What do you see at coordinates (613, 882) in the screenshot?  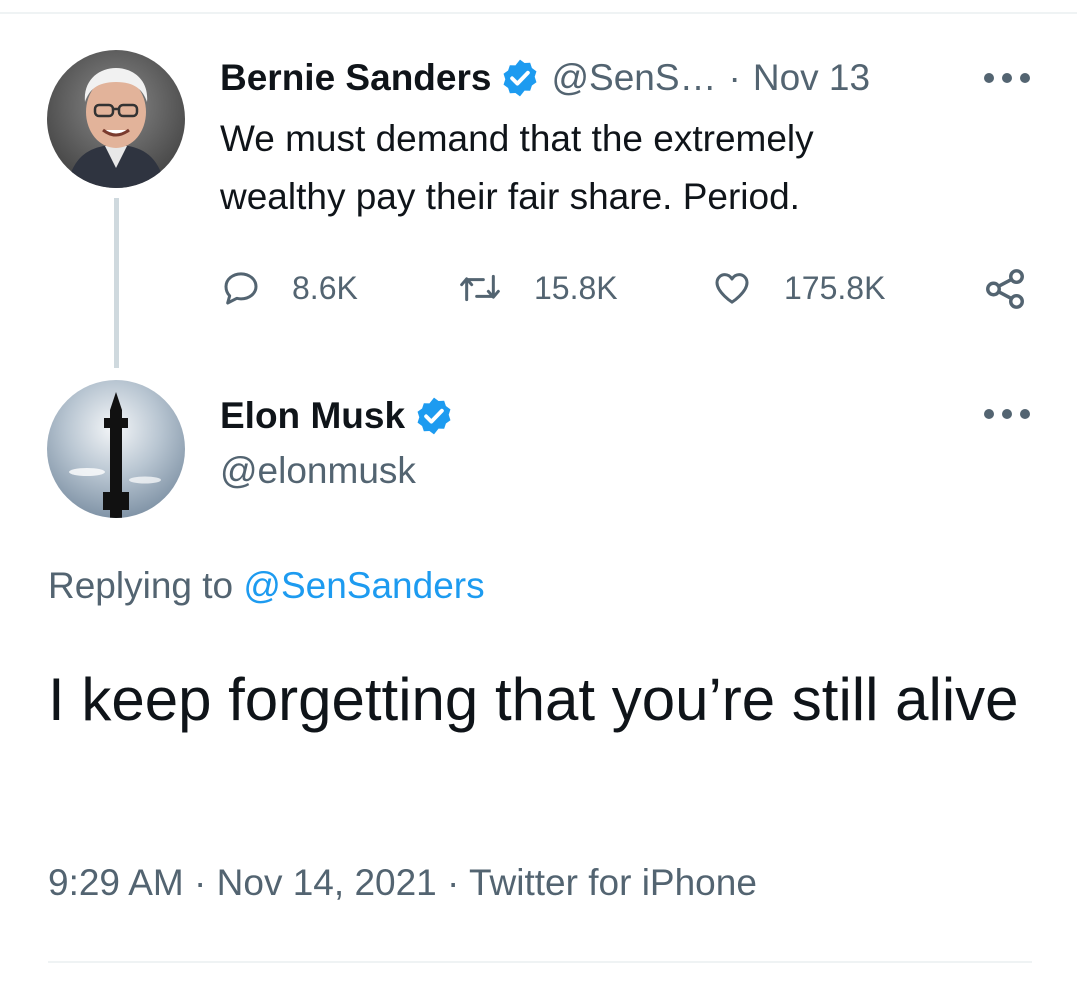 I see `tweet-source: Twitter for iPhone` at bounding box center [613, 882].